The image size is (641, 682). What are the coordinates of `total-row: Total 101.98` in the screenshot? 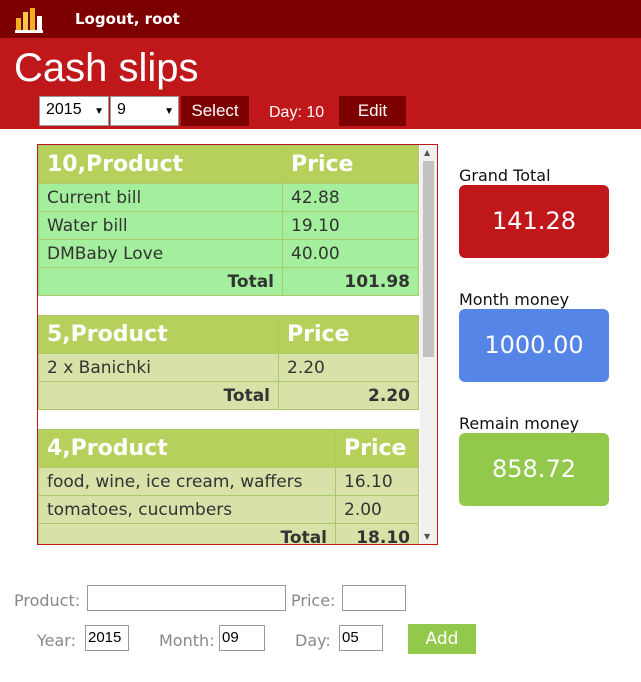 It's located at (228, 281).